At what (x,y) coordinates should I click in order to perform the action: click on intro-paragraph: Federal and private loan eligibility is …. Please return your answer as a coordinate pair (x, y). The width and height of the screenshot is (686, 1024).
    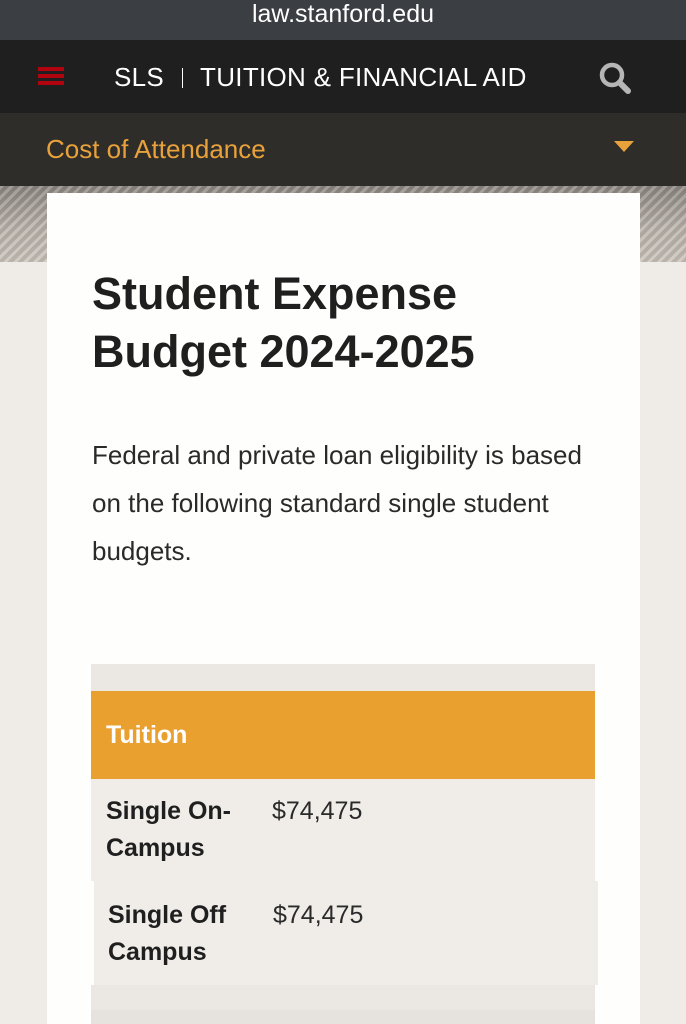
    Looking at the image, I should click on (337, 503).